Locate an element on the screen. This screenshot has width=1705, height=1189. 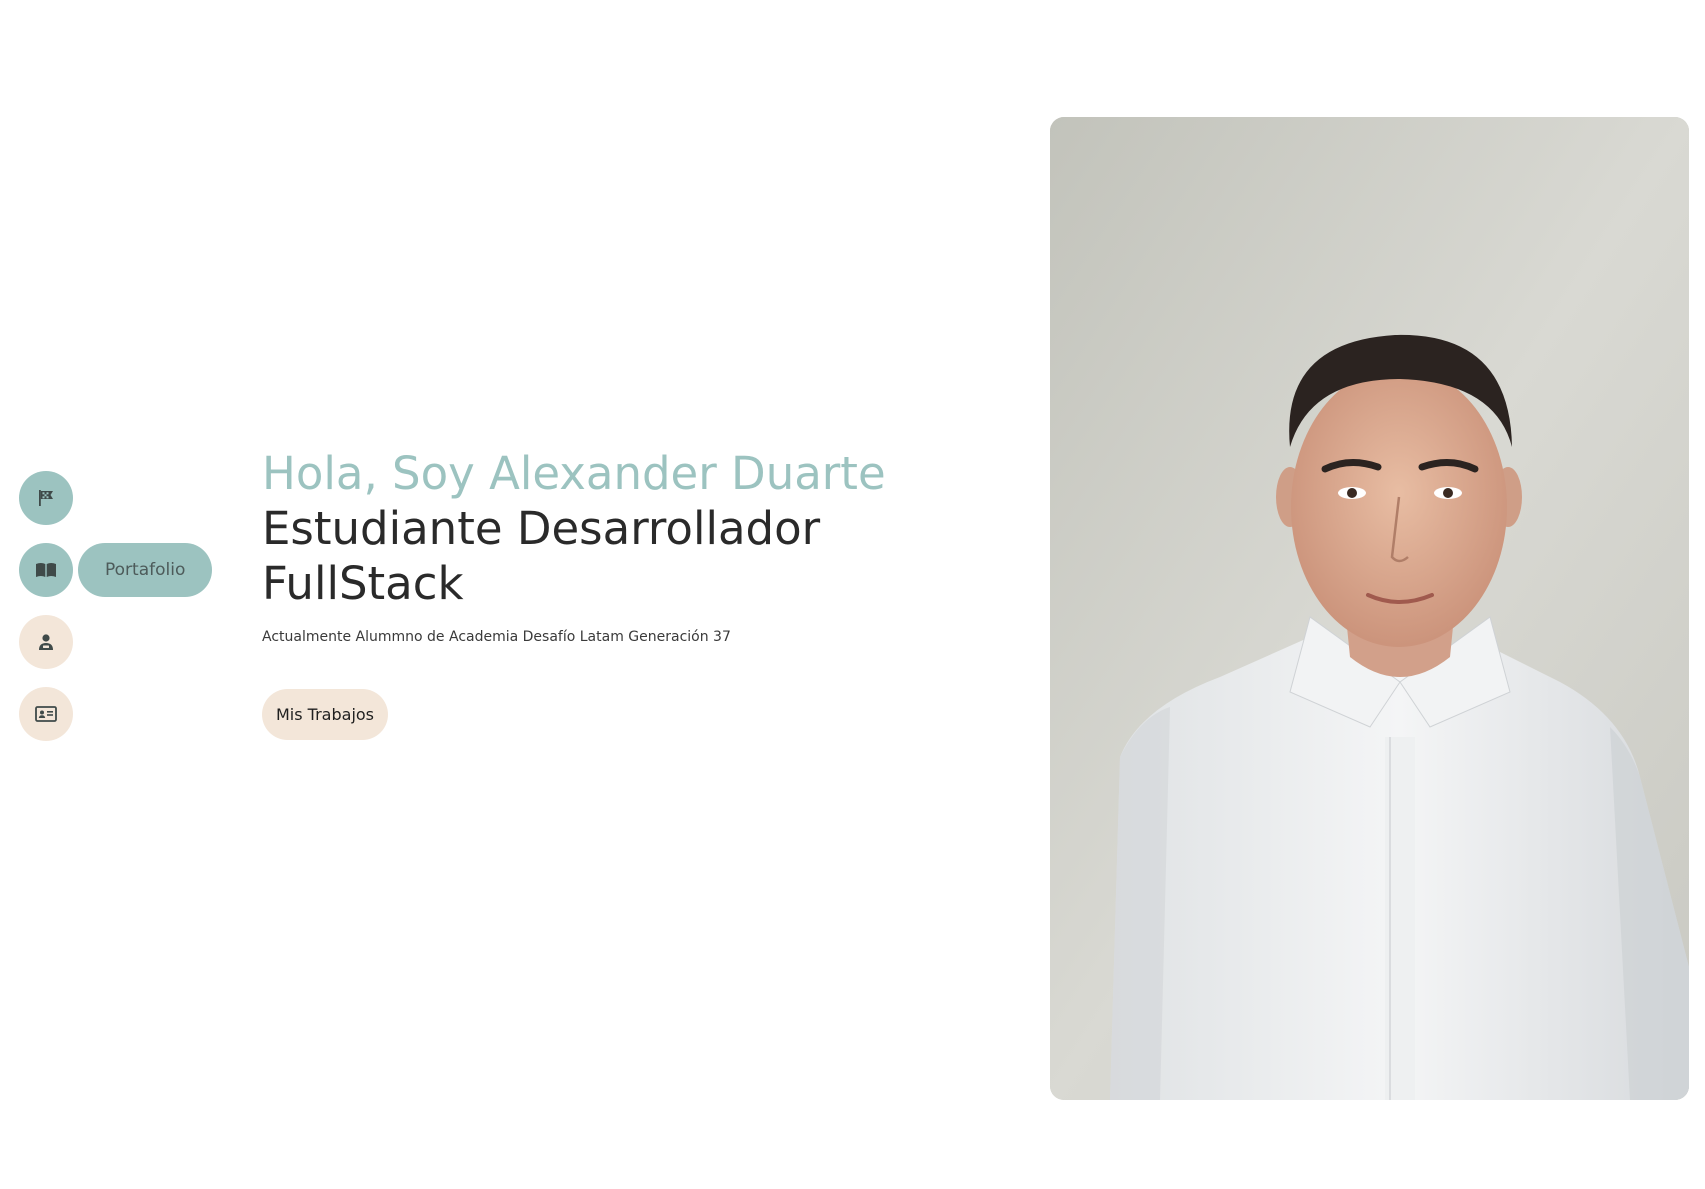
nav-button-flag is located at coordinates (46, 498).